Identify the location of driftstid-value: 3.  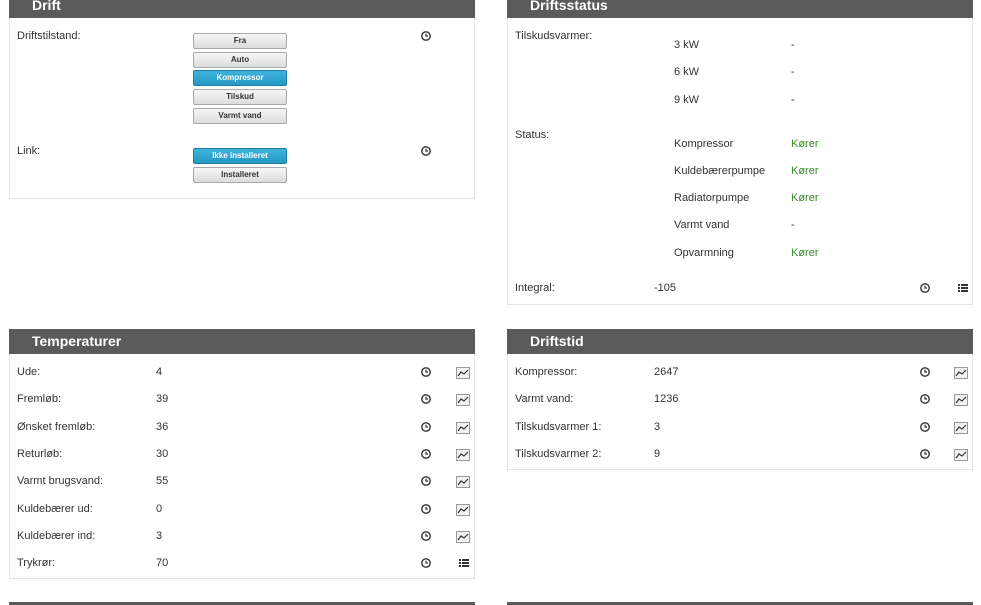
(657, 427).